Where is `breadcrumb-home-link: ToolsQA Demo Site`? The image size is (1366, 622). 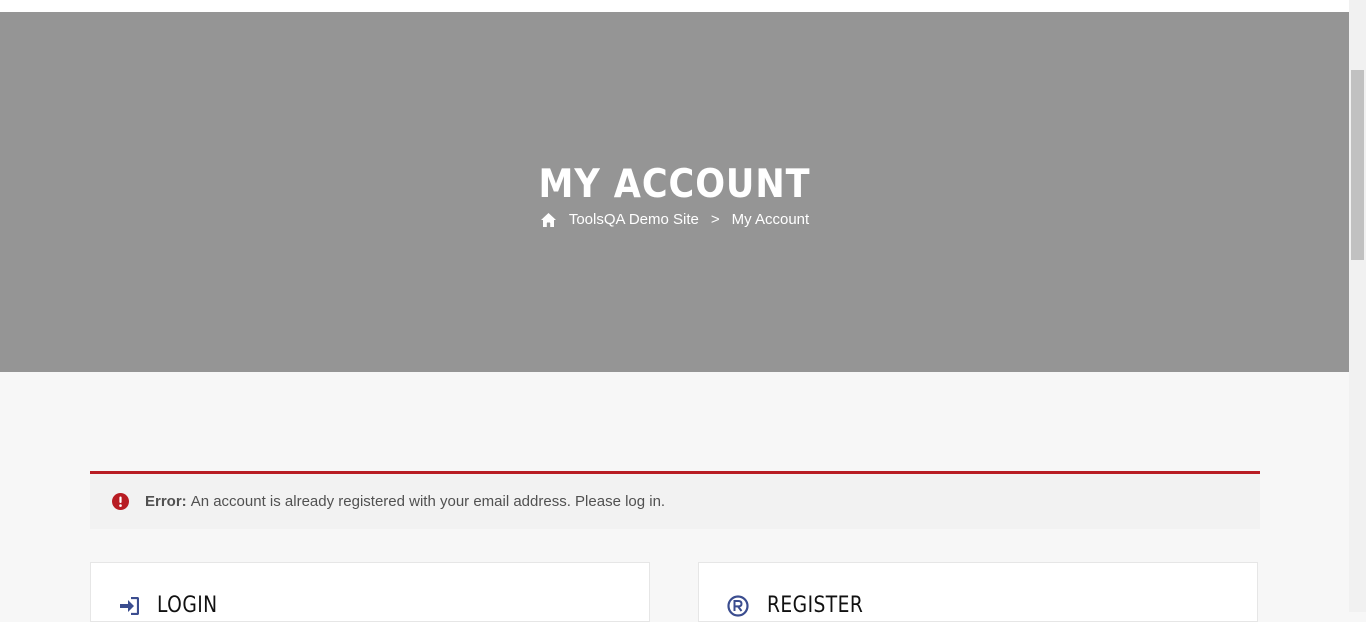 breadcrumb-home-link: ToolsQA Demo Site is located at coordinates (634, 220).